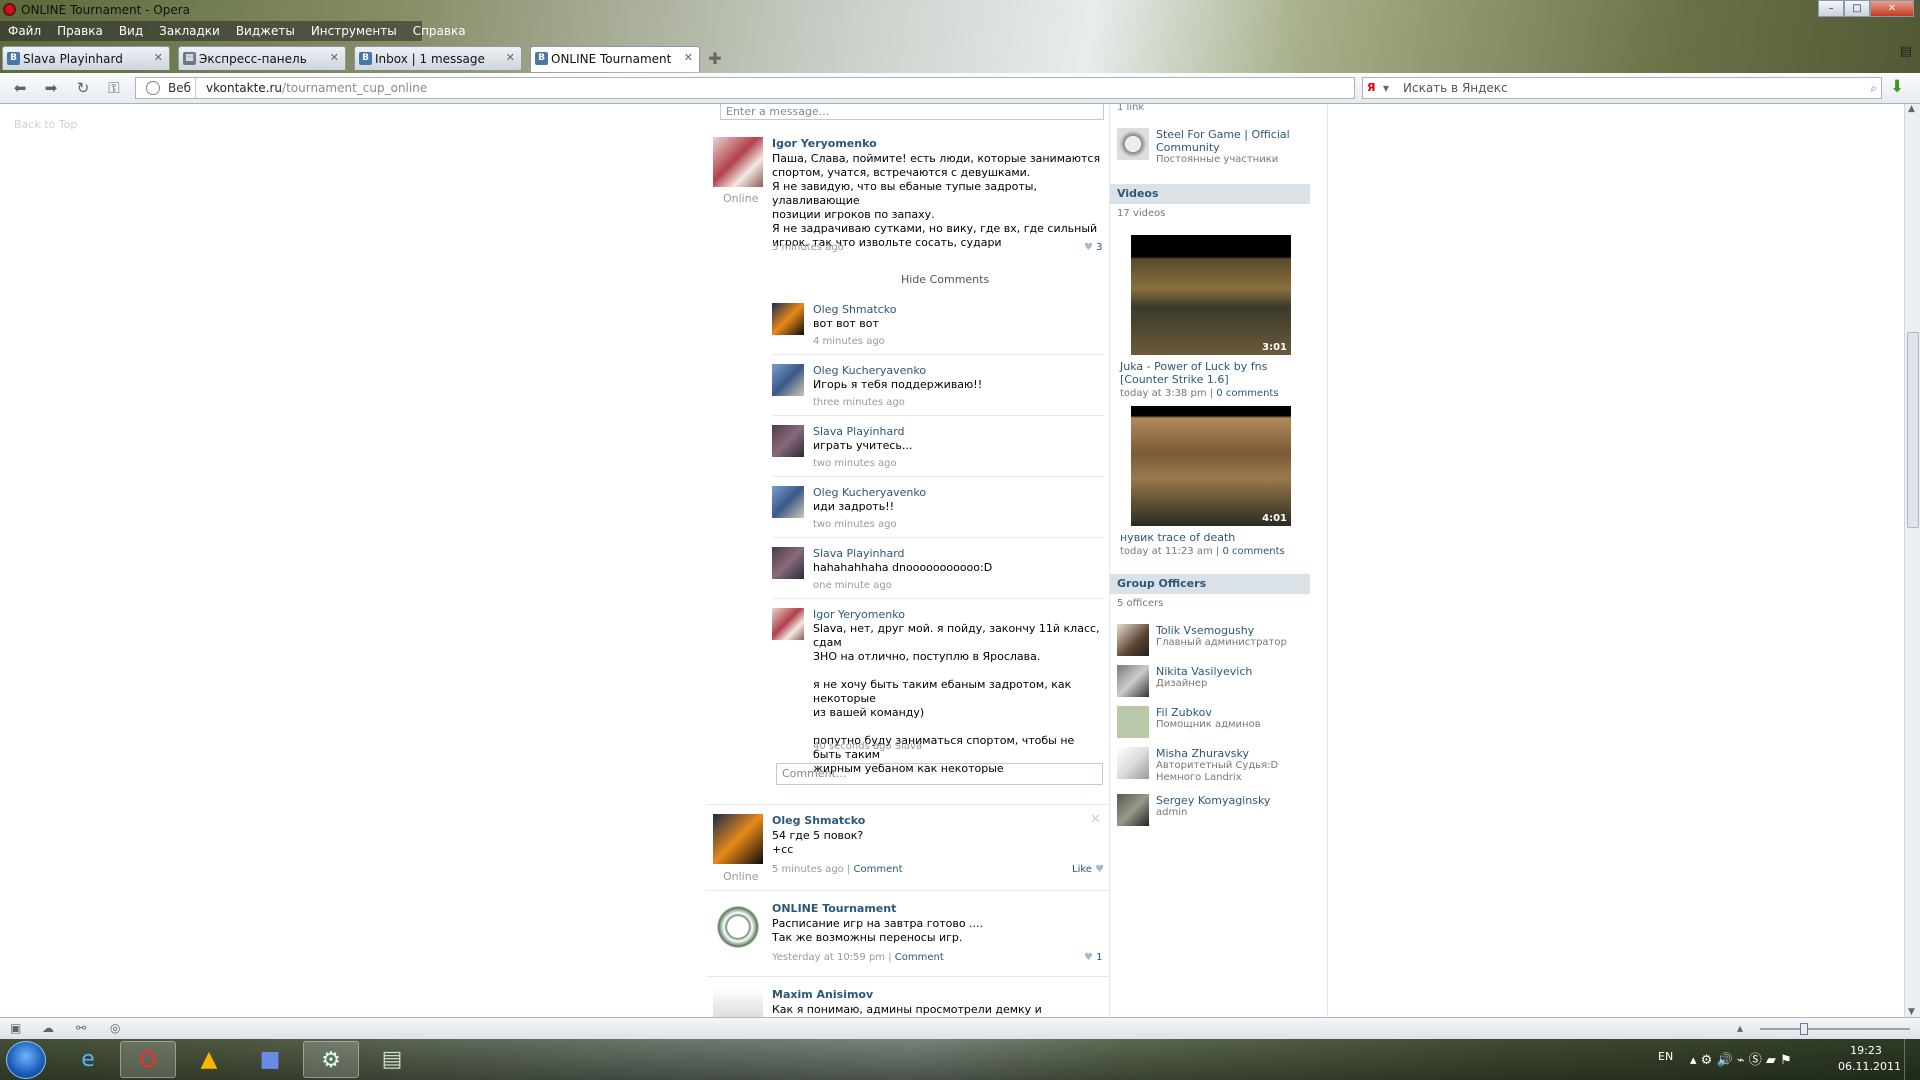 Image resolution: width=1920 pixels, height=1080 pixels. What do you see at coordinates (1831, 8) in the screenshot?
I see `minimize-button: –` at bounding box center [1831, 8].